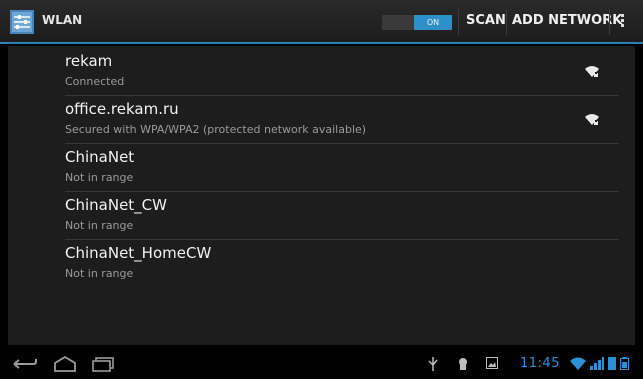 The image size is (643, 379). Describe the element at coordinates (486, 20) in the screenshot. I see `scan-button: SCAN` at that location.